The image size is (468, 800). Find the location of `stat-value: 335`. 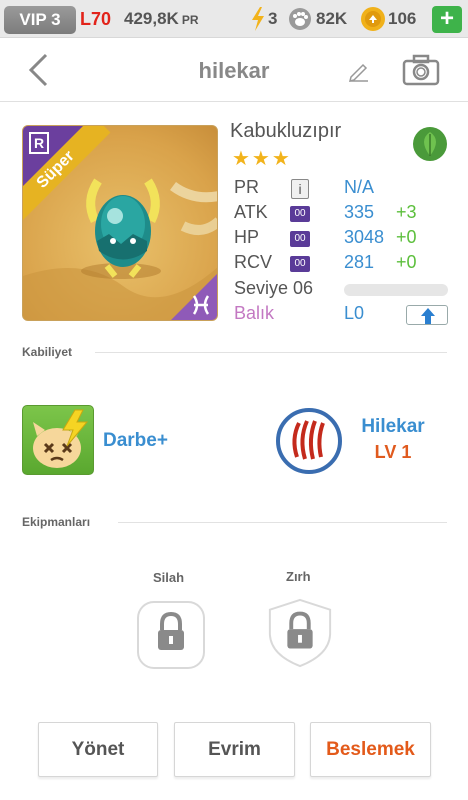

stat-value: 335 is located at coordinates (359, 212).